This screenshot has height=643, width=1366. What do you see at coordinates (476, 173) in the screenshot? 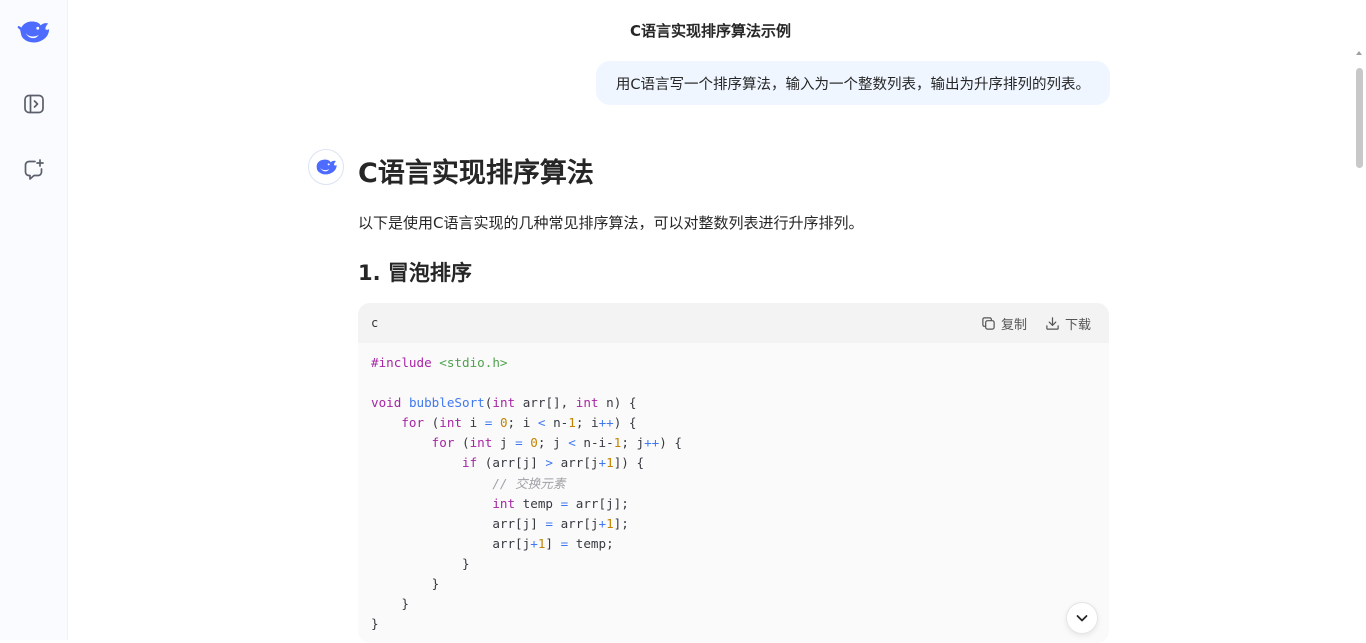
I see `answer-heading: C语言实现排序算法` at bounding box center [476, 173].